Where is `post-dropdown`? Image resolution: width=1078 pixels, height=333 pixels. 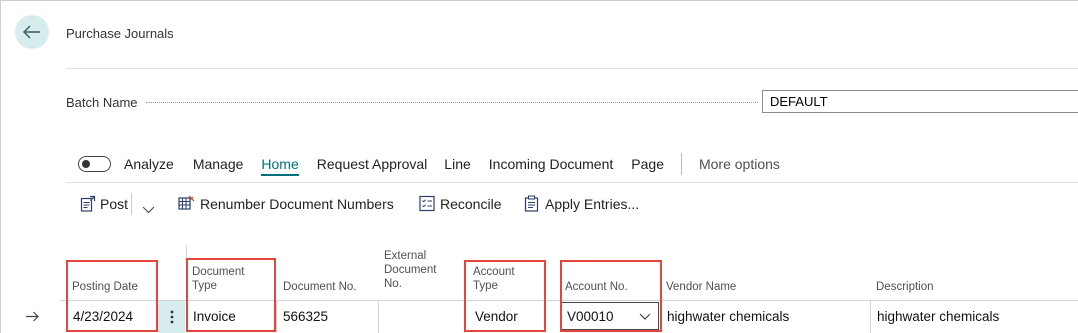 post-dropdown is located at coordinates (148, 209).